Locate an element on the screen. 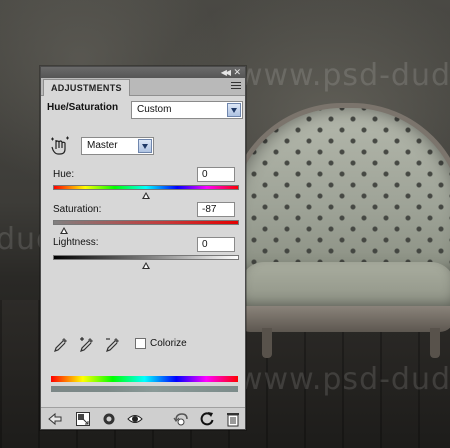 This screenshot has height=448, width=450. preset-value: Custom is located at coordinates (154, 109).